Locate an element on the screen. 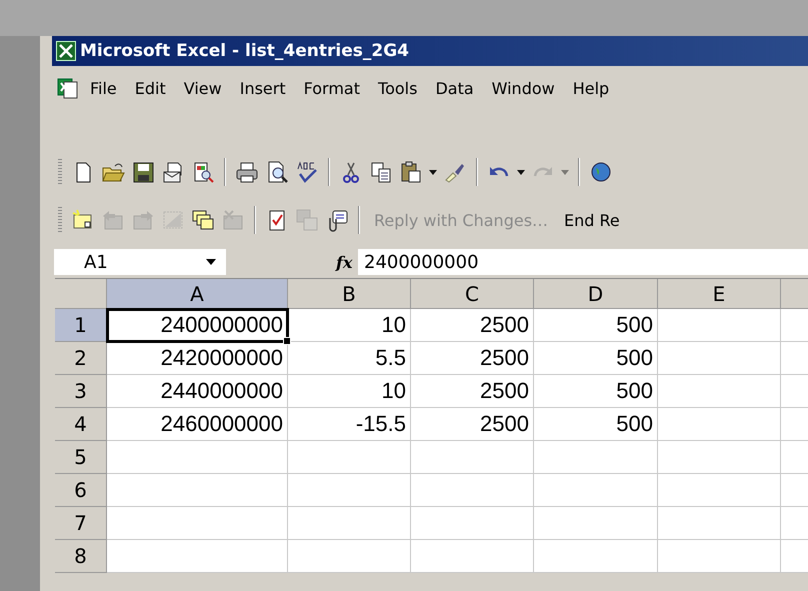  column-header: E is located at coordinates (719, 294).